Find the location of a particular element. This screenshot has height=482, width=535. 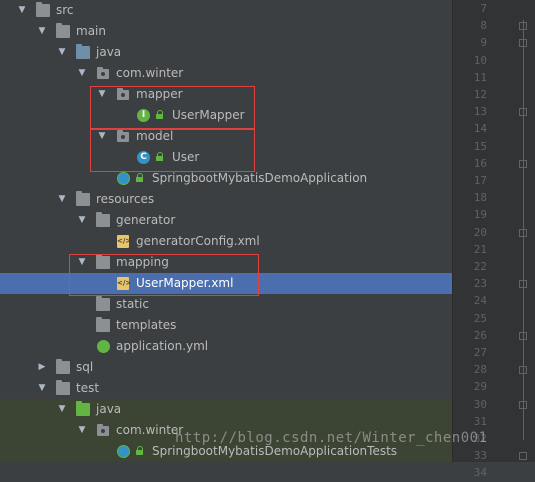

tree-item-label: resources is located at coordinates (125, 199).